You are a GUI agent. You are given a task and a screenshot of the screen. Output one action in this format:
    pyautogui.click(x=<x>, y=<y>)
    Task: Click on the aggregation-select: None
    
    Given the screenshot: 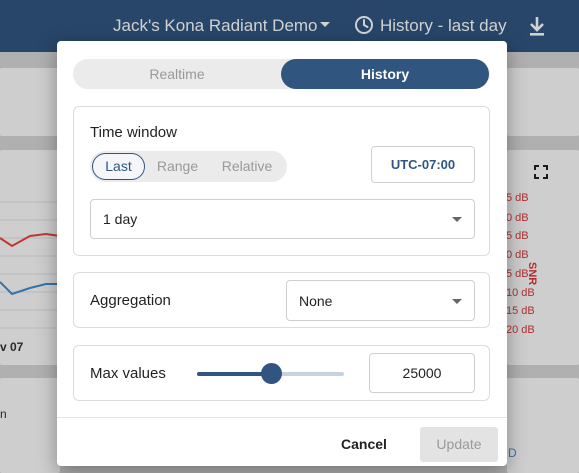 What is the action you would take?
    pyautogui.click(x=380, y=300)
    